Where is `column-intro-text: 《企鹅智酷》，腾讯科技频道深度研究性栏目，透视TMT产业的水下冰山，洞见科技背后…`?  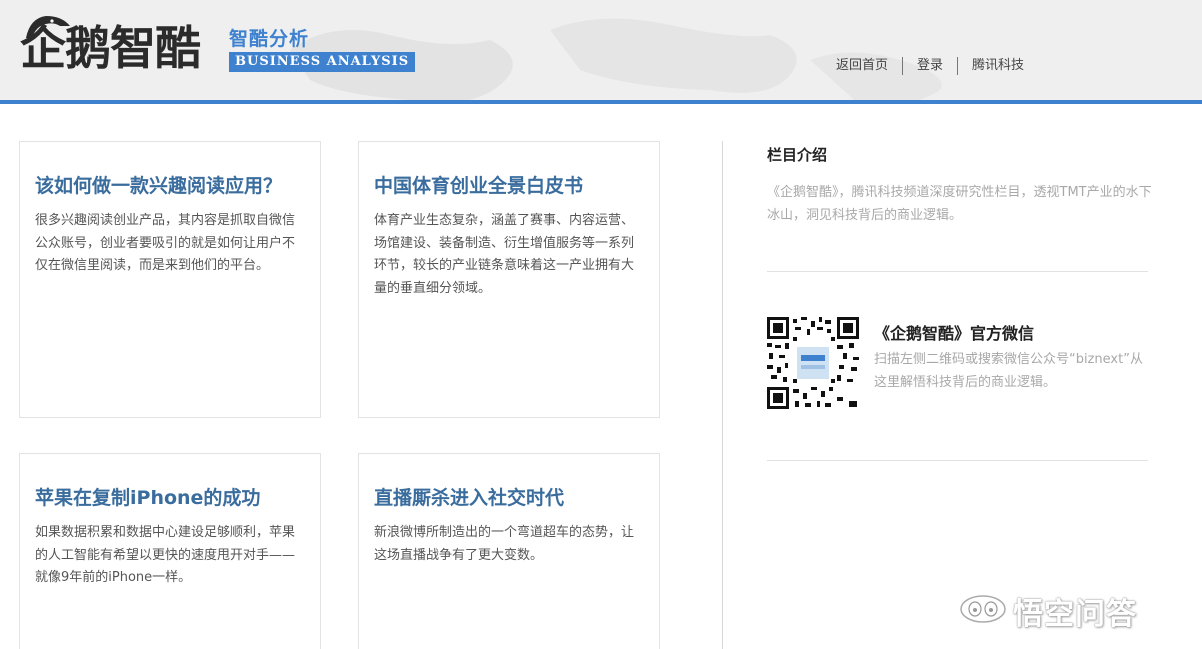 column-intro-text: 《企鹅智酷》，腾讯科技频道深度研究性栏目，透视TMT产业的水下冰山，洞见科技背后… is located at coordinates (959, 204).